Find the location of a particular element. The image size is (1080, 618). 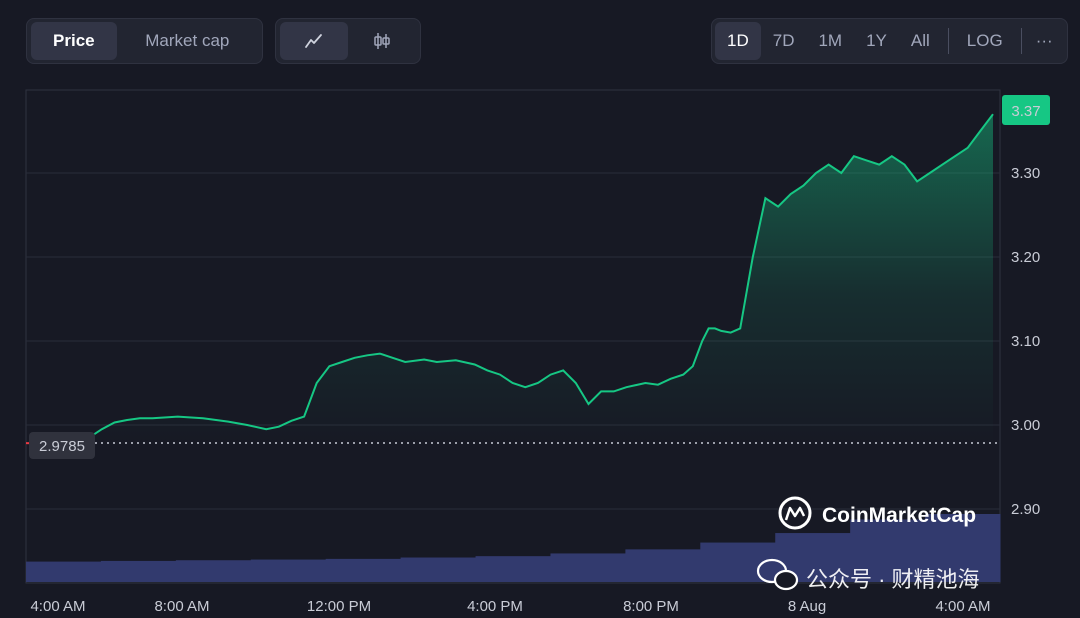

open-price-tag: 2.9785 is located at coordinates (62, 445).